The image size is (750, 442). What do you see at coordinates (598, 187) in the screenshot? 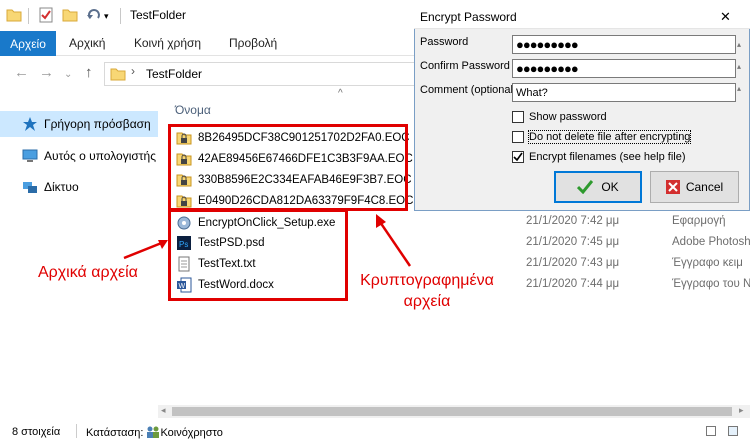
I see `ok-button: OK` at bounding box center [598, 187].